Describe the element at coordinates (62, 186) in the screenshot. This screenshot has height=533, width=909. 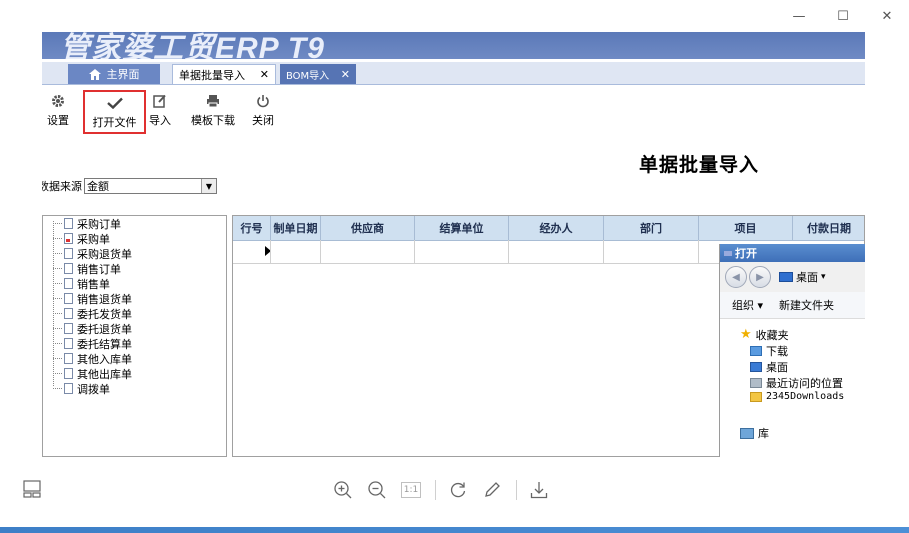
I see `data-source-label: 数据来源` at that location.